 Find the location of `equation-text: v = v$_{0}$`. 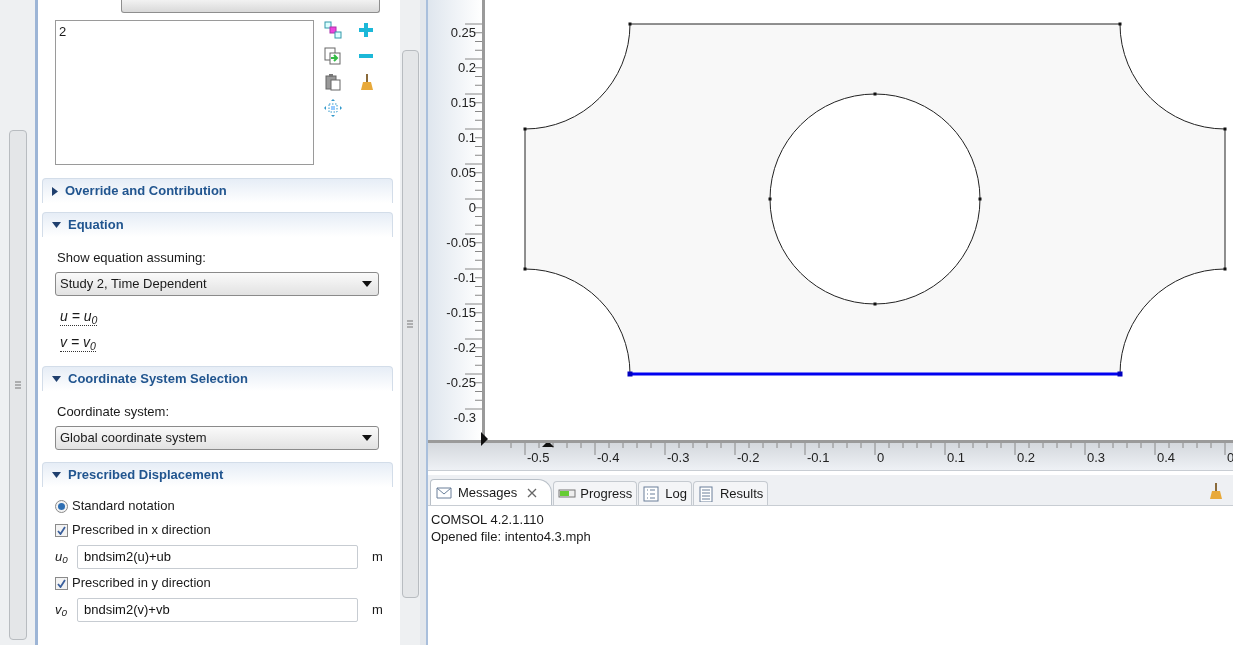

equation-text: v = v$_{0}$ is located at coordinates (78, 342).